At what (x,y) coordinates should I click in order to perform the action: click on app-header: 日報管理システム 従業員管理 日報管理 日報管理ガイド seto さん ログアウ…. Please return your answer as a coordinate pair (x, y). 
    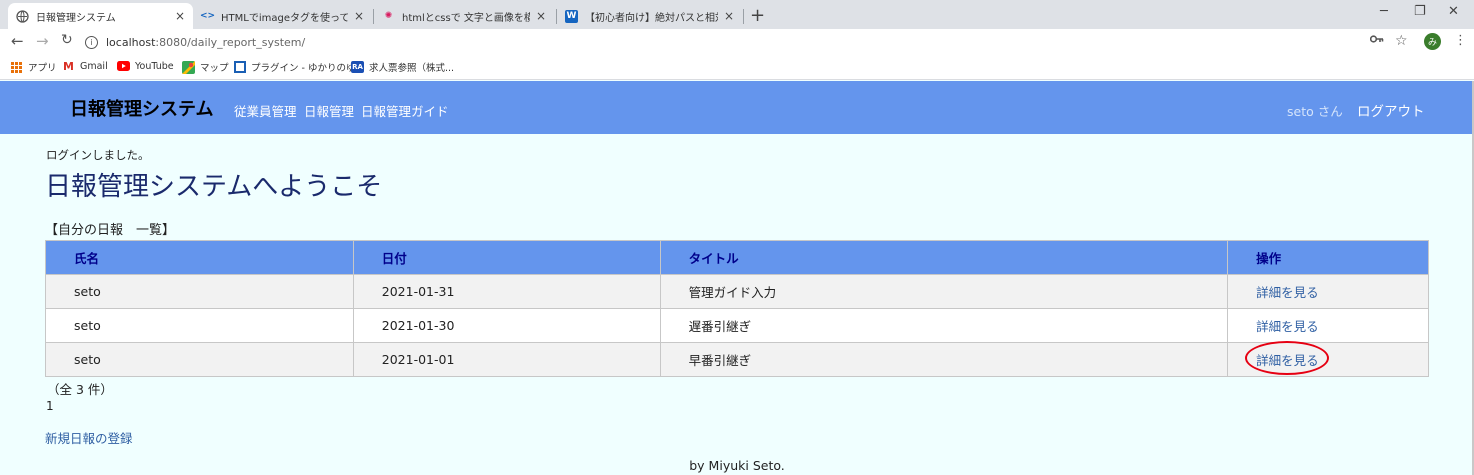
    Looking at the image, I should click on (737, 107).